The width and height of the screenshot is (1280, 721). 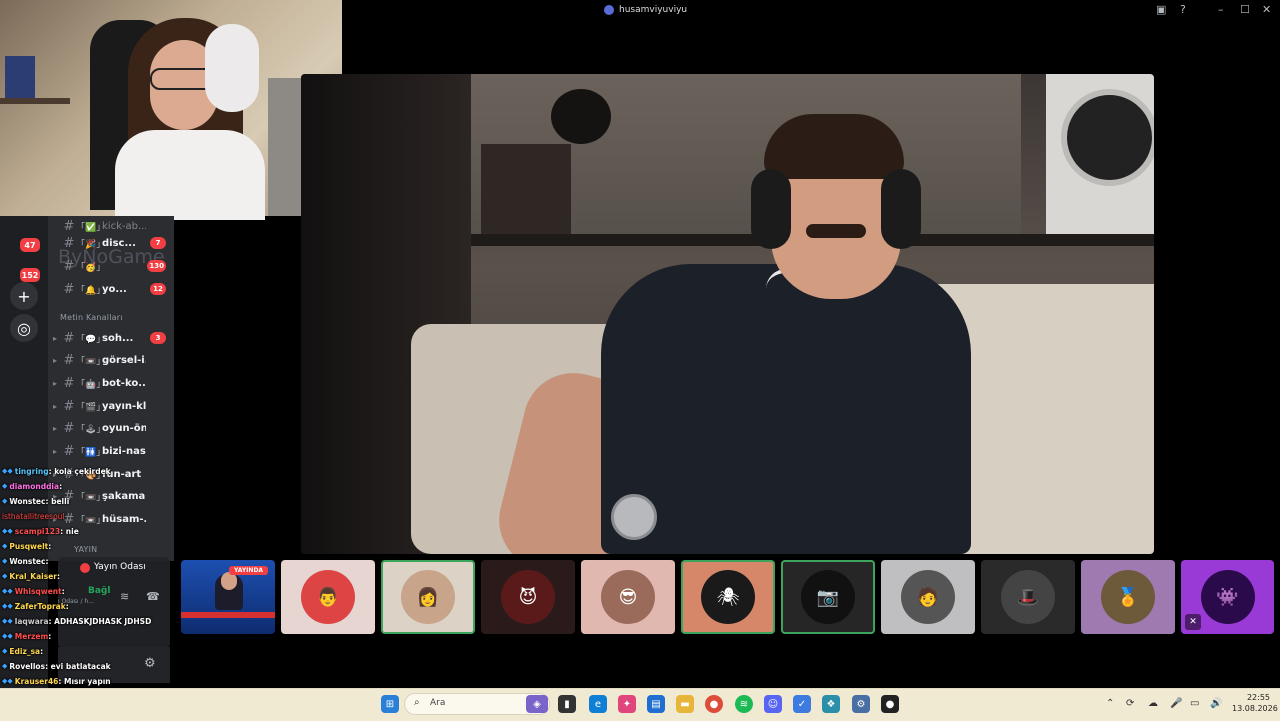 What do you see at coordinates (1153, 703) in the screenshot?
I see `cloud-icon: ☁` at bounding box center [1153, 703].